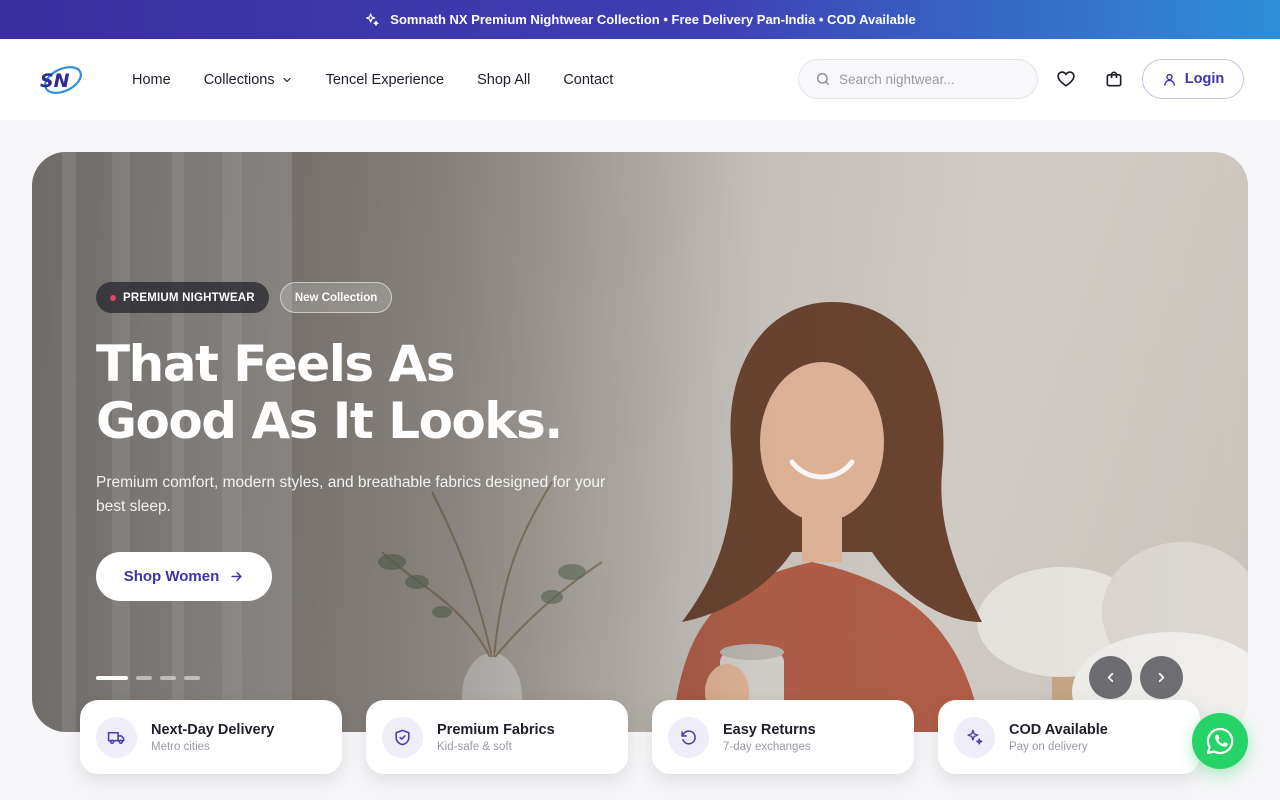 The image size is (1280, 800). I want to click on logo-text: SN, so click(55, 81).